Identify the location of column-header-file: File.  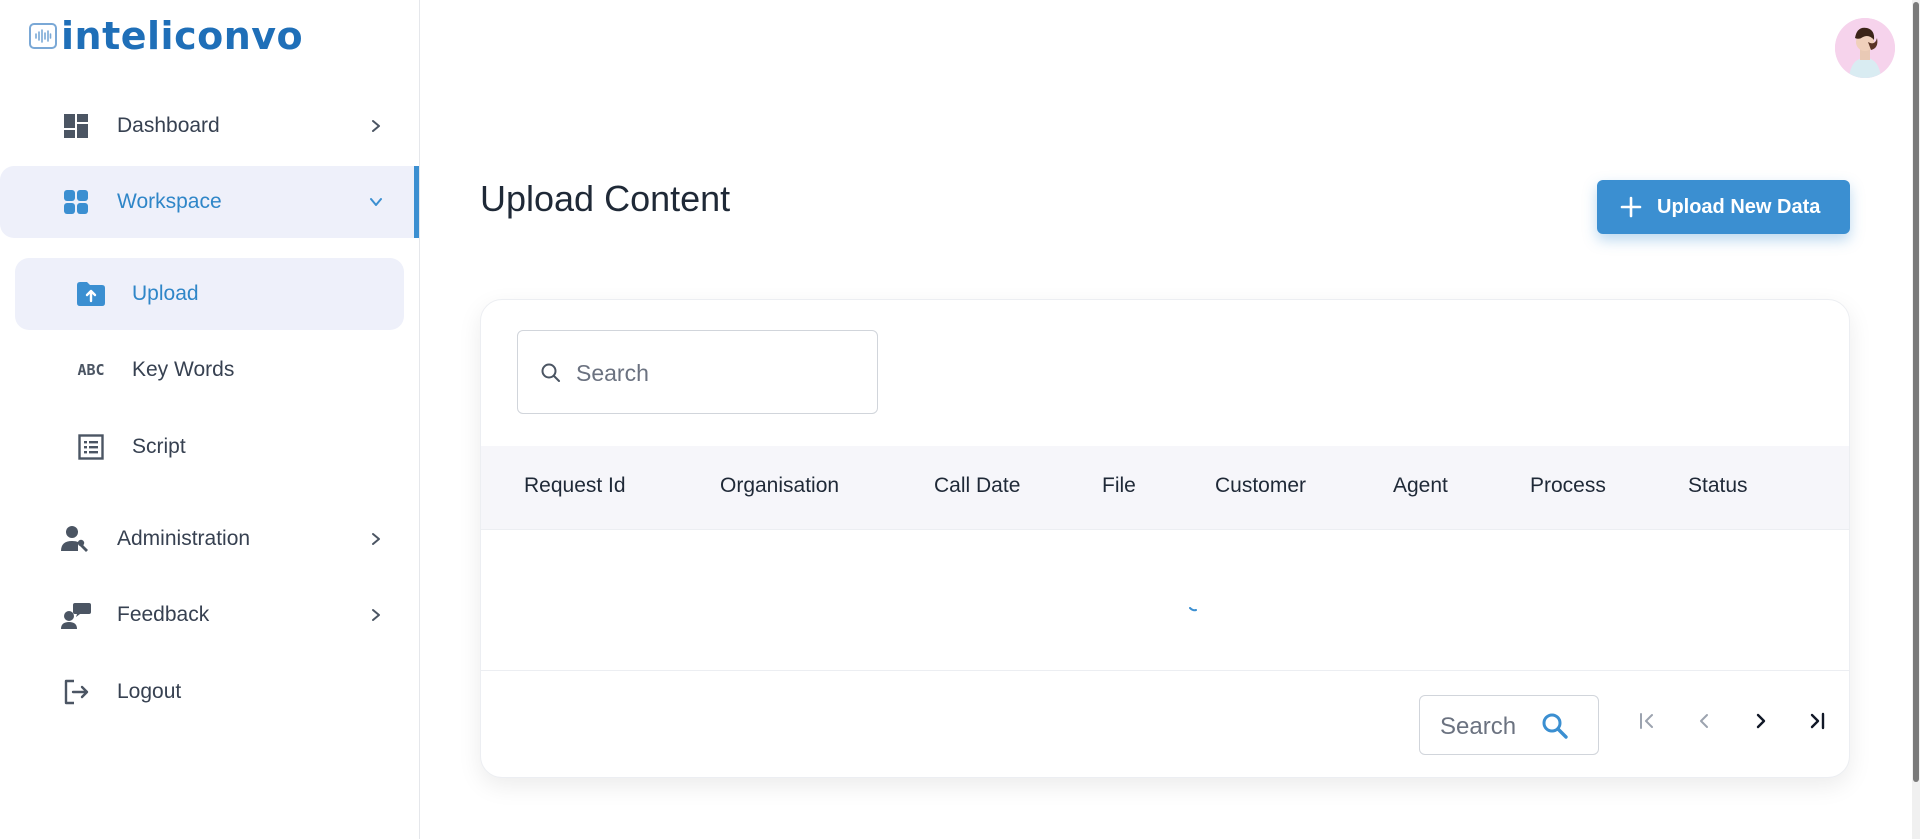
(1119, 486).